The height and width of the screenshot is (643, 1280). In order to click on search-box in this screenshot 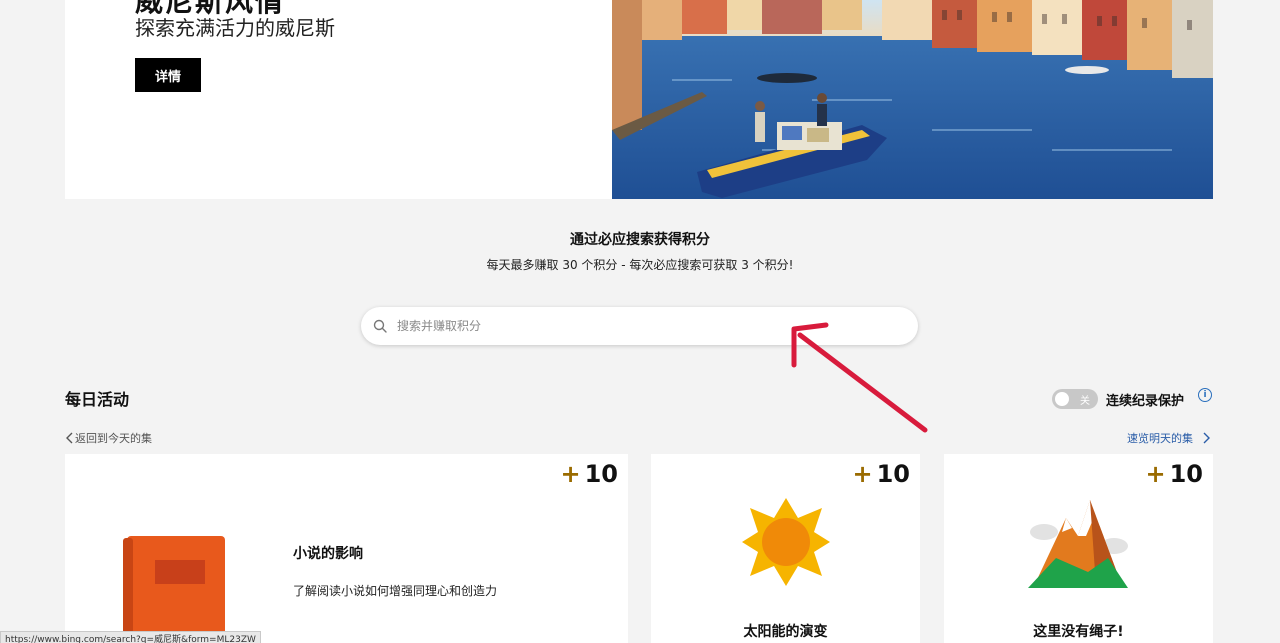, I will do `click(639, 326)`.